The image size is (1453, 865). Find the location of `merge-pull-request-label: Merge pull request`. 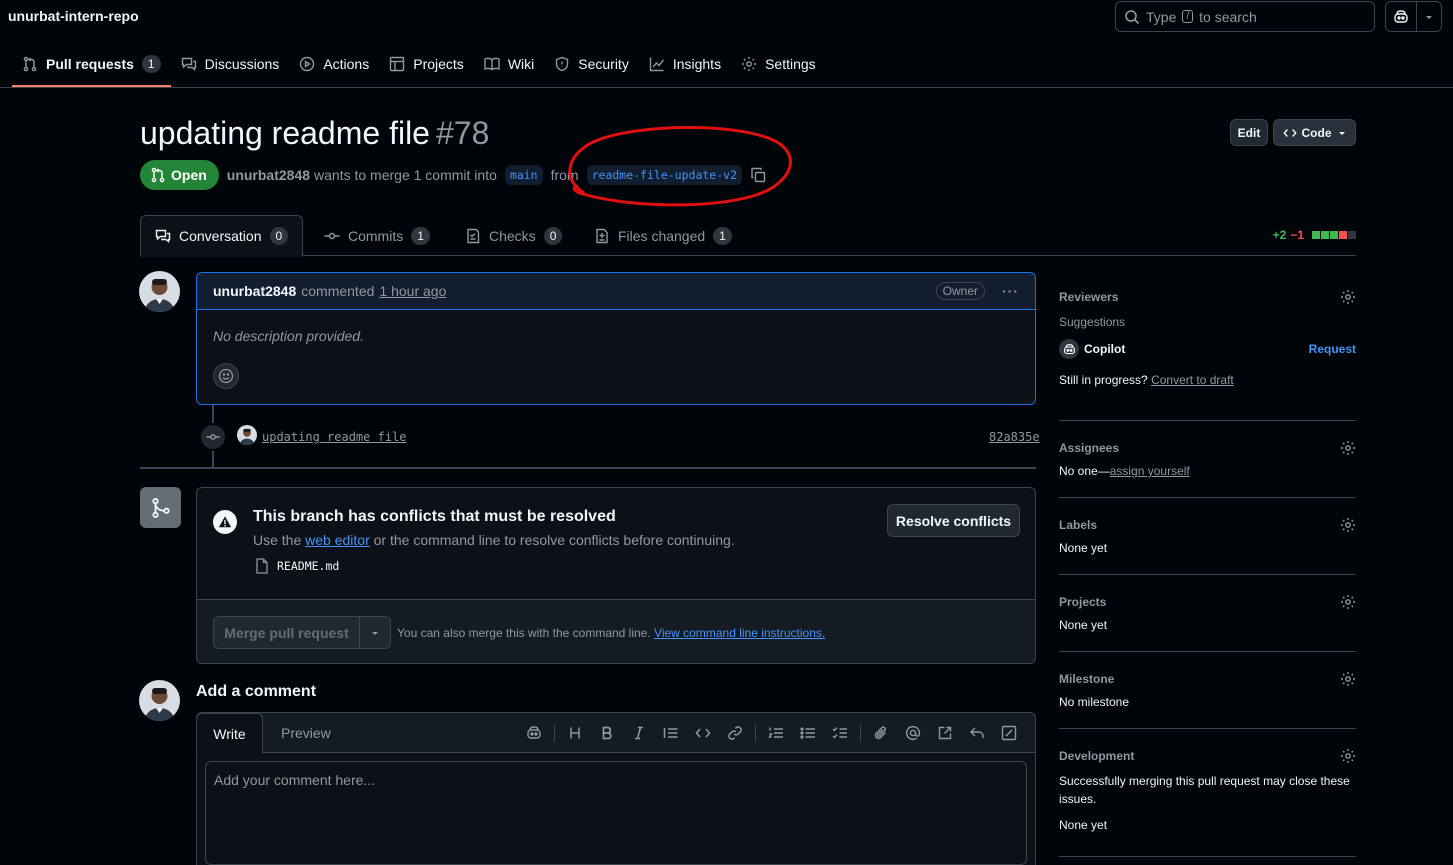

merge-pull-request-label: Merge pull request is located at coordinates (287, 632).